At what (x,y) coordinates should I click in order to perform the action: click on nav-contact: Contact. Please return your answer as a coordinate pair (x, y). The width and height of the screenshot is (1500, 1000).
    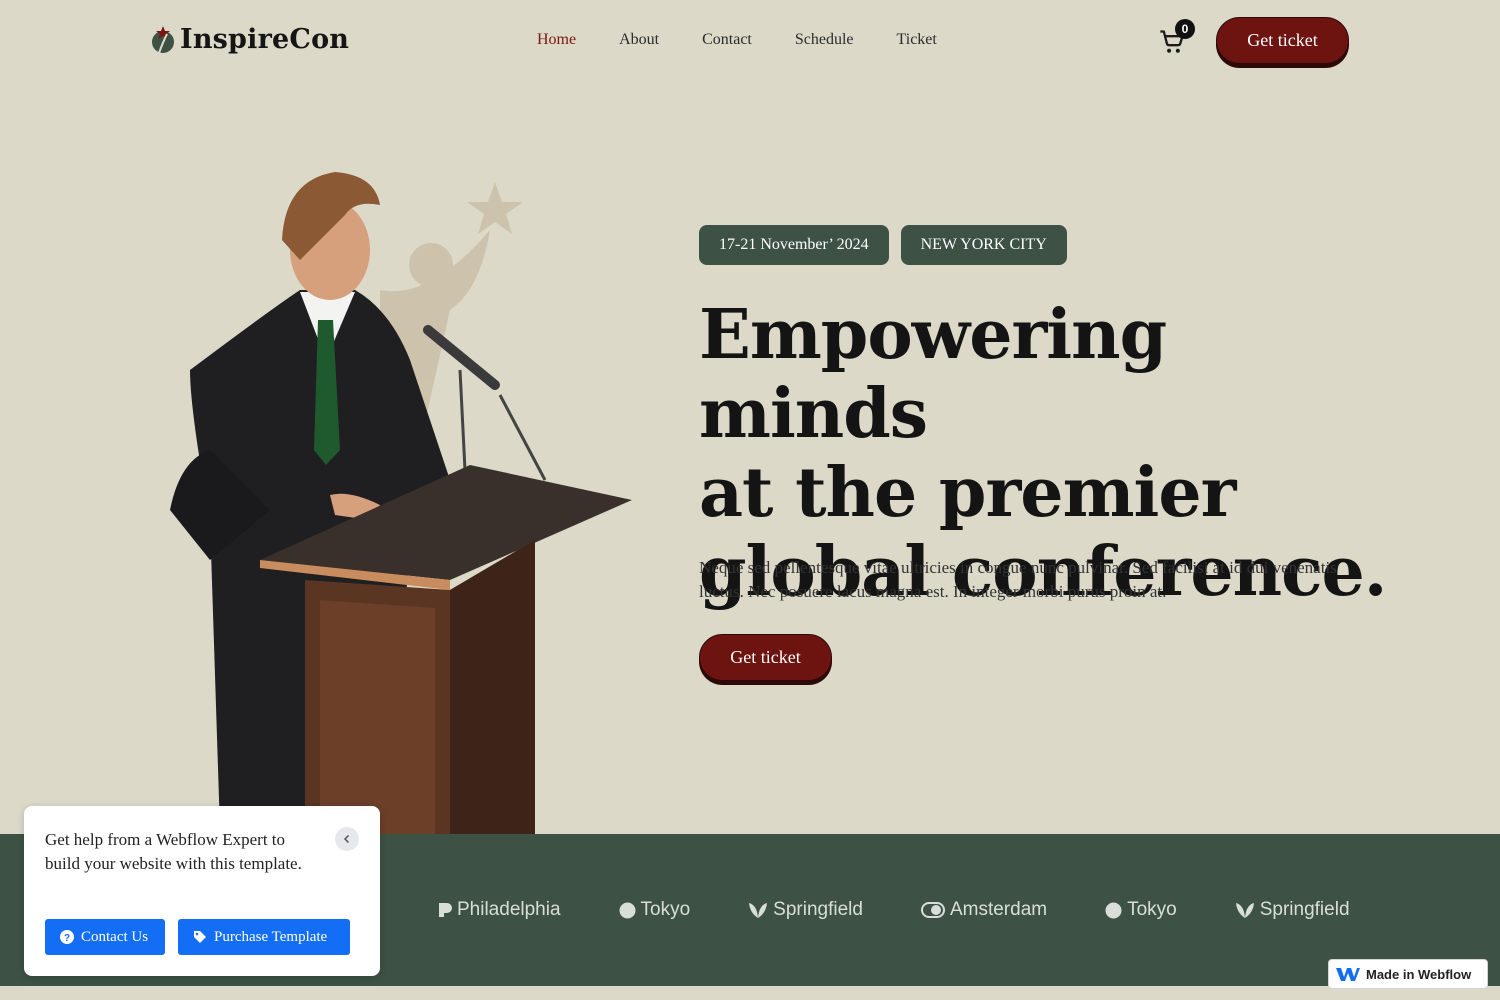
    Looking at the image, I should click on (727, 40).